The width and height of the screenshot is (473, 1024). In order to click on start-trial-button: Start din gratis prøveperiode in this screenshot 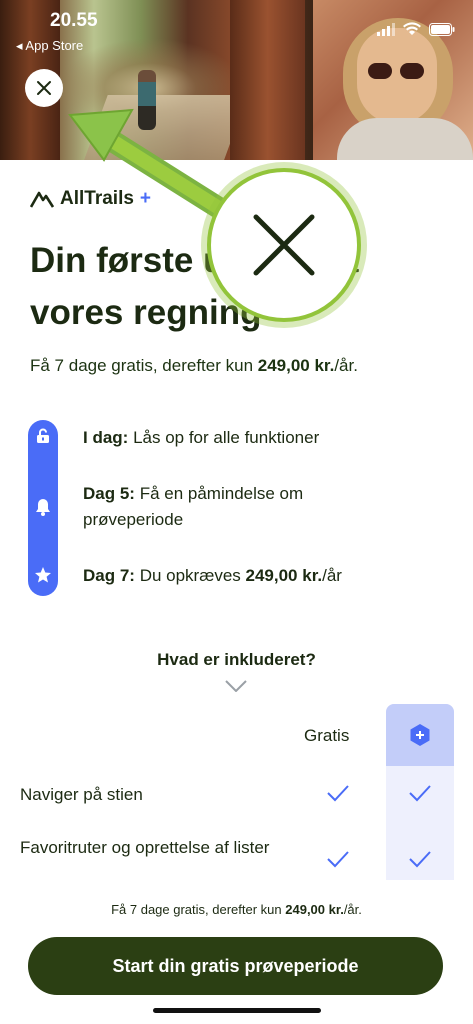, I will do `click(235, 966)`.